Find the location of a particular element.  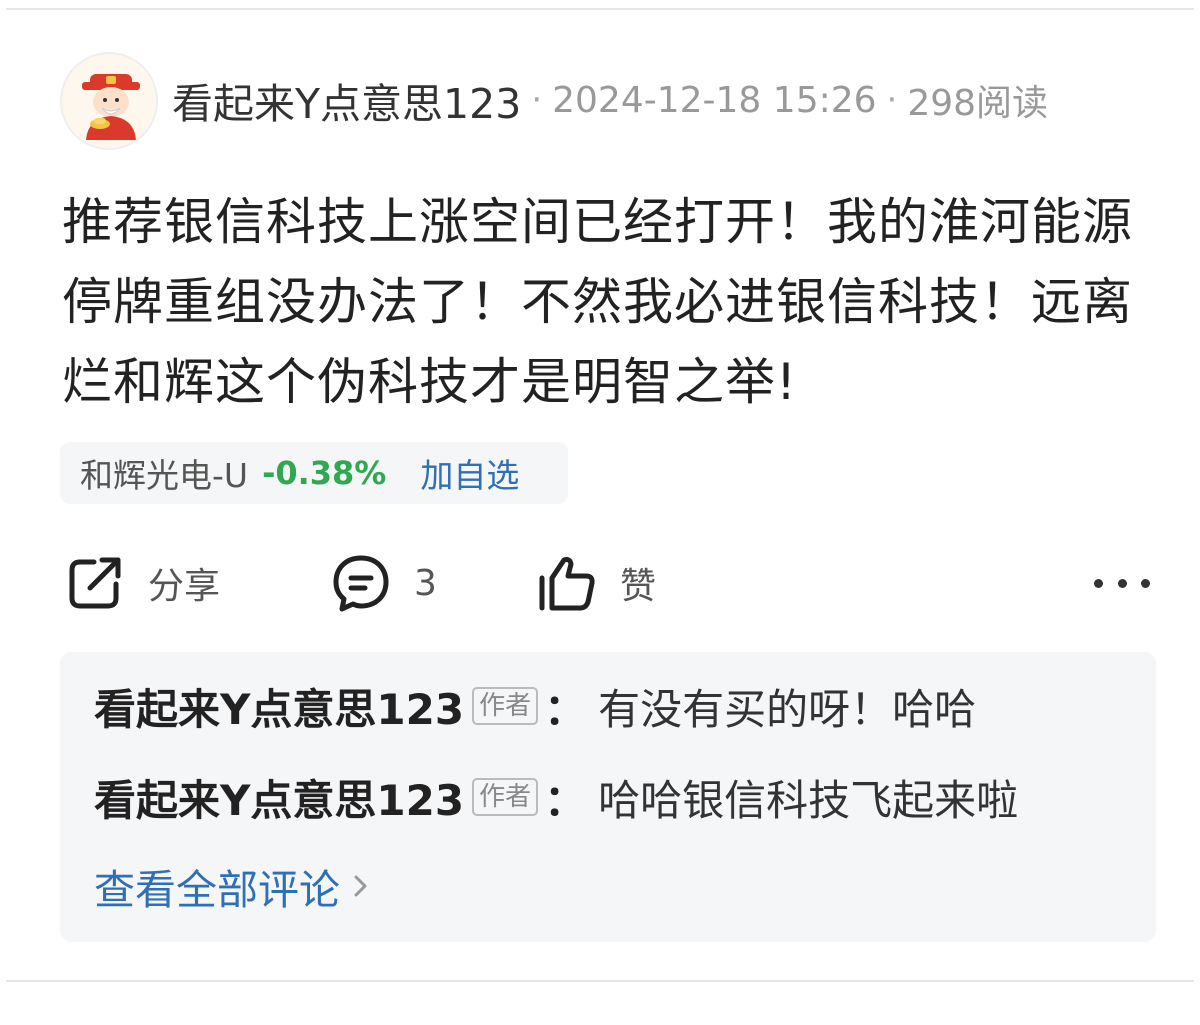

like-button: 赞 is located at coordinates (596, 583).